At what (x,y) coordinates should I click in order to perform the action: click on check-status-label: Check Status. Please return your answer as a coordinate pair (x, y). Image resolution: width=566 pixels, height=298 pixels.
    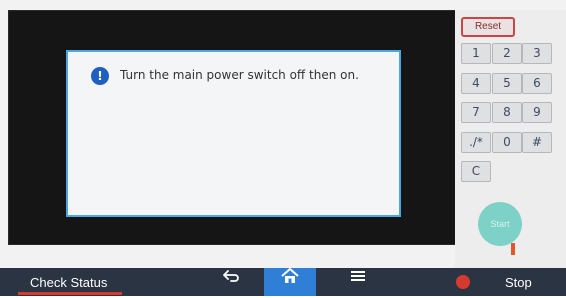
    Looking at the image, I should click on (69, 282).